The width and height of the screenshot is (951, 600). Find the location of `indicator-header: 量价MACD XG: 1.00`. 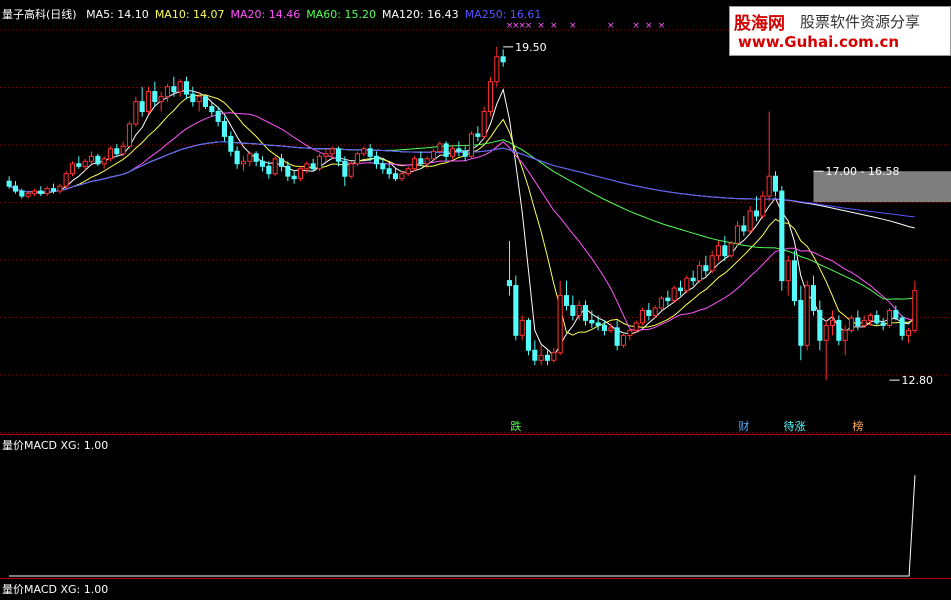

indicator-header: 量价MACD XG: 1.00 is located at coordinates (55, 445).